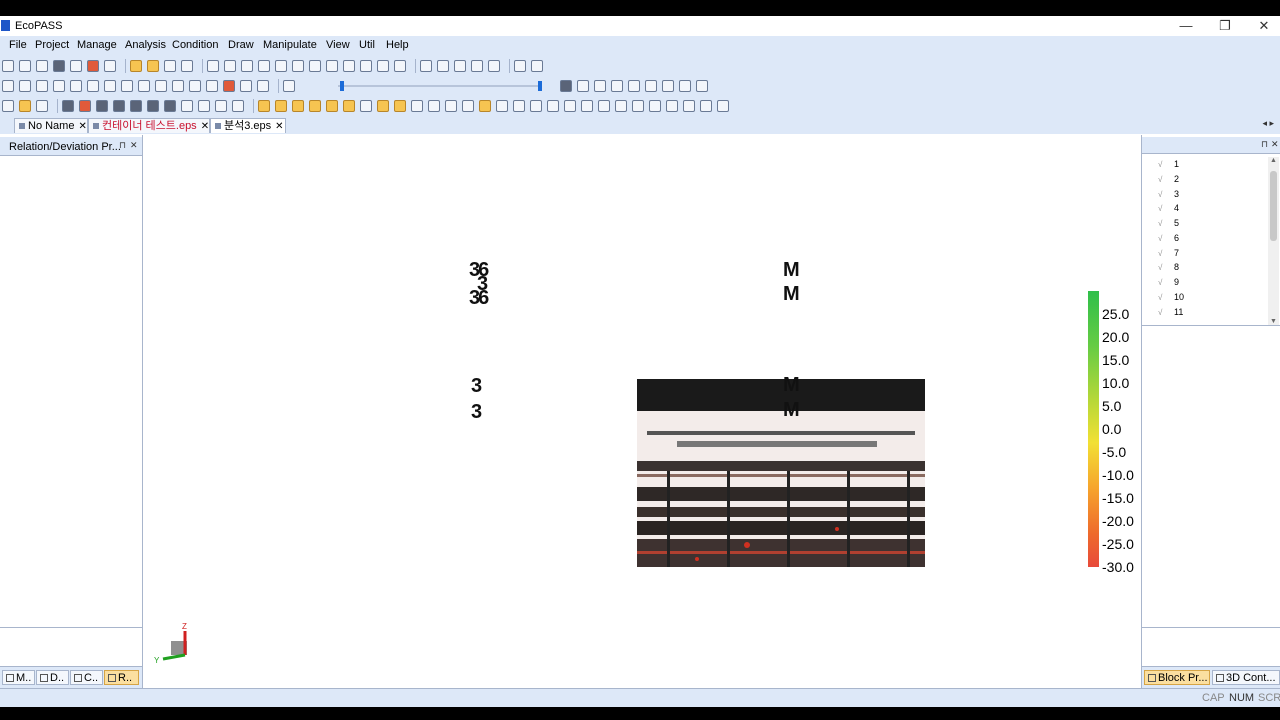  I want to click on restore-button: ❐, so click(1225, 26).